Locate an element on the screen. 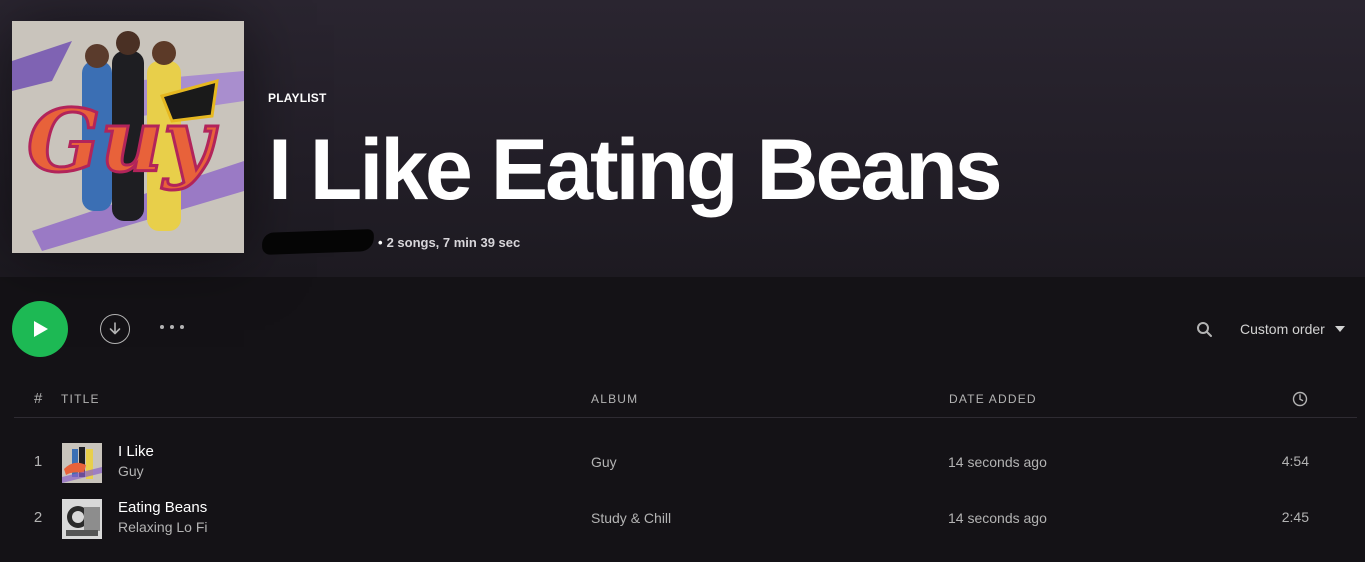 This screenshot has width=1365, height=562. album-art-guy: Guy is located at coordinates (128, 137).